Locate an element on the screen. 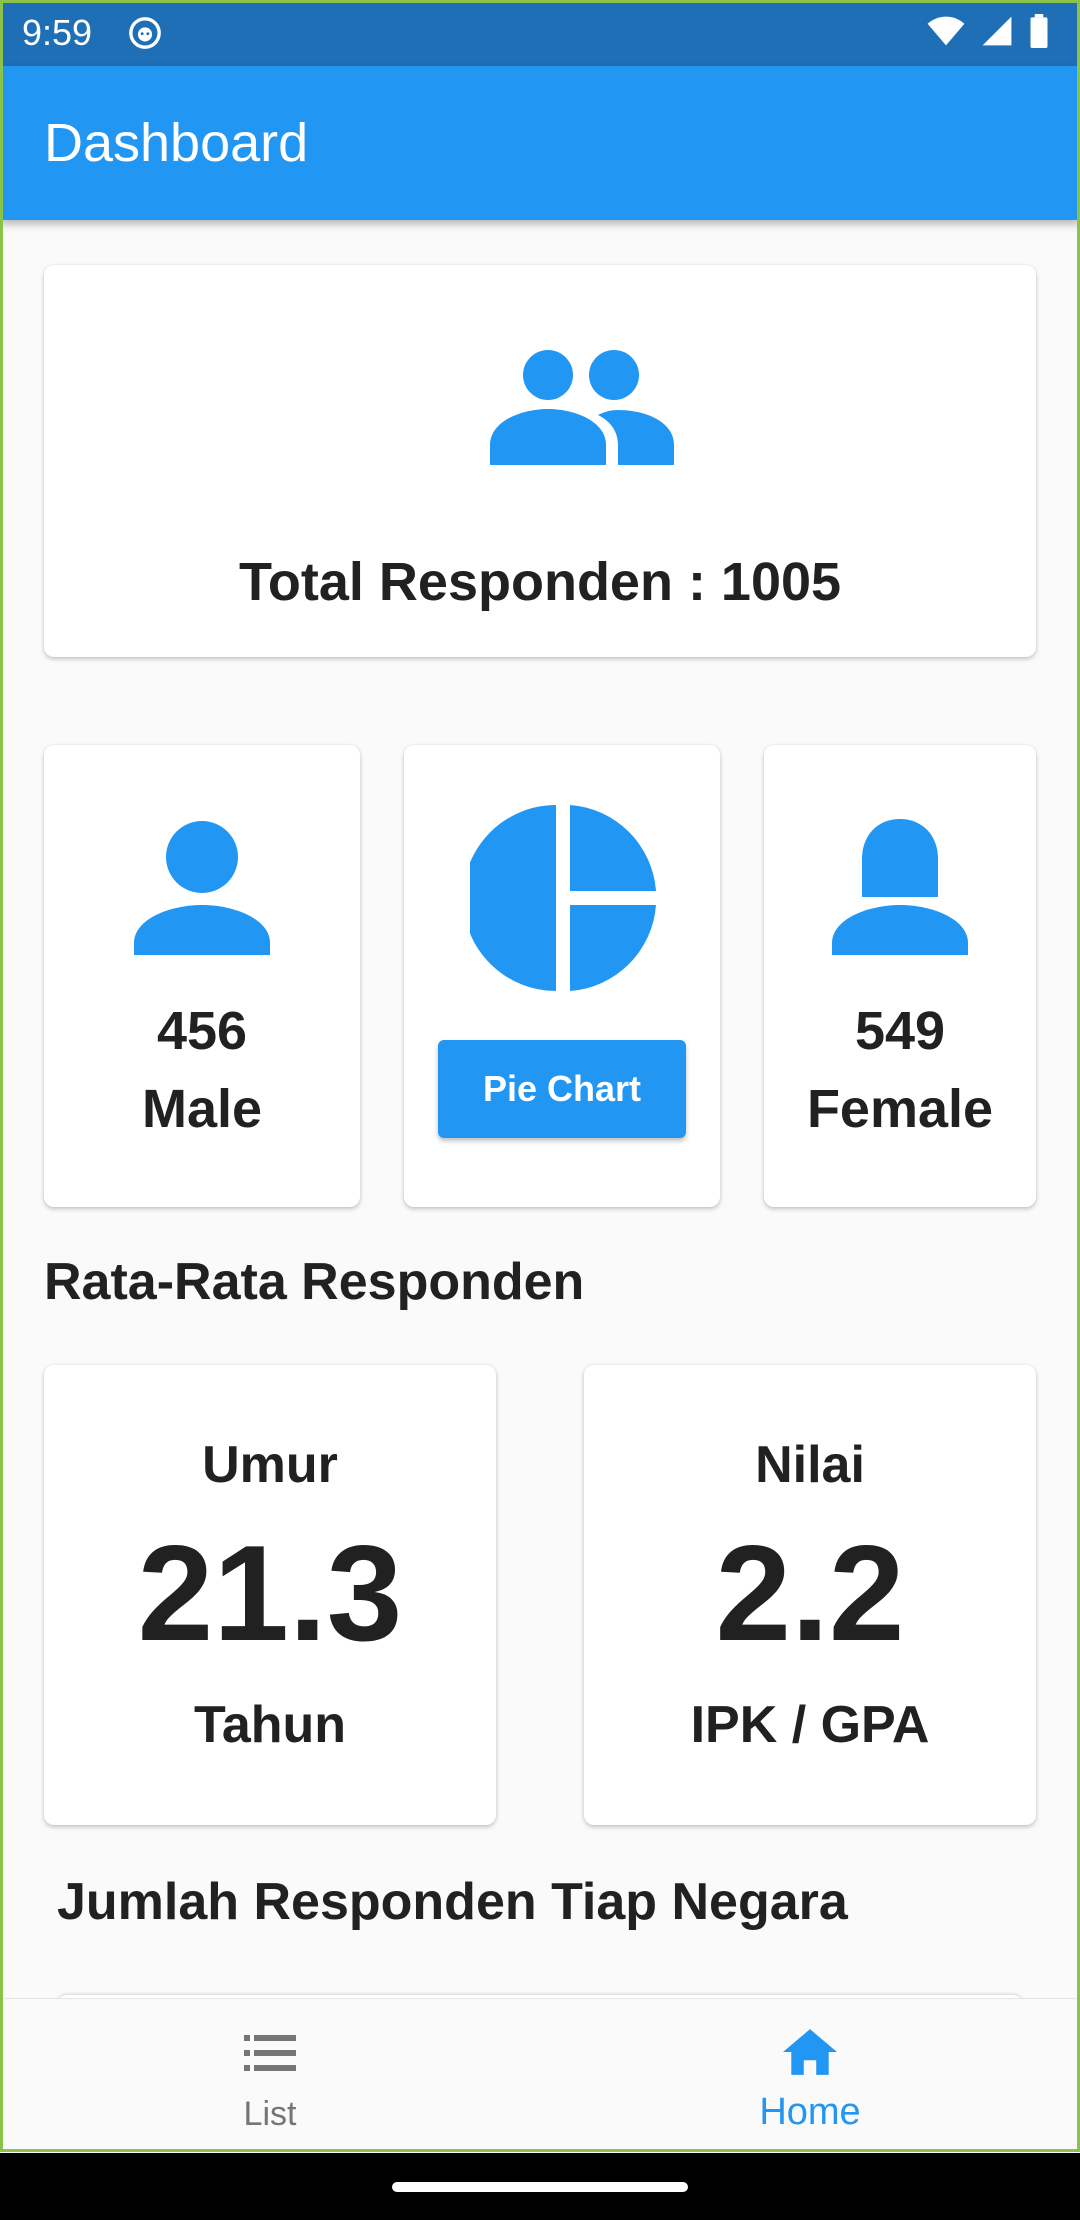 This screenshot has width=1080, height=2220. person-icon is located at coordinates (202, 888).